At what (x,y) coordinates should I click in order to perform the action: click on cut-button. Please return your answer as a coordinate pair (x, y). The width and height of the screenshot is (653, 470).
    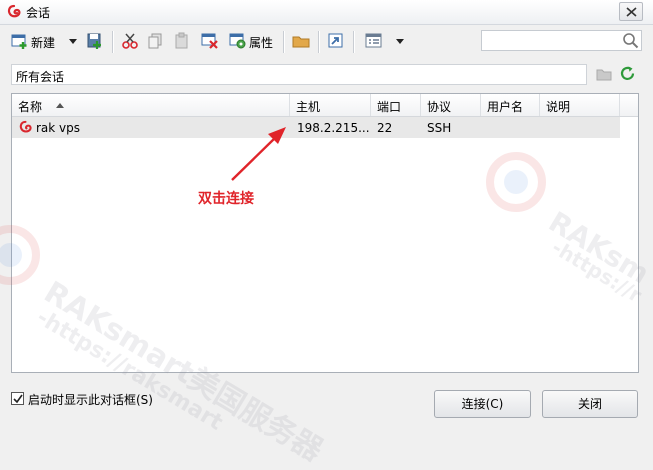
    Looking at the image, I should click on (130, 42).